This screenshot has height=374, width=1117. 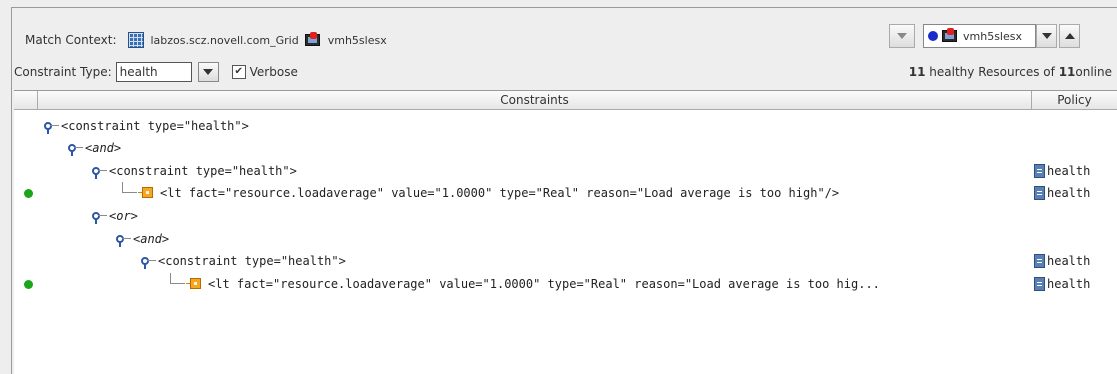 I want to click on resource-name: vmh5slesx, so click(x=357, y=40).